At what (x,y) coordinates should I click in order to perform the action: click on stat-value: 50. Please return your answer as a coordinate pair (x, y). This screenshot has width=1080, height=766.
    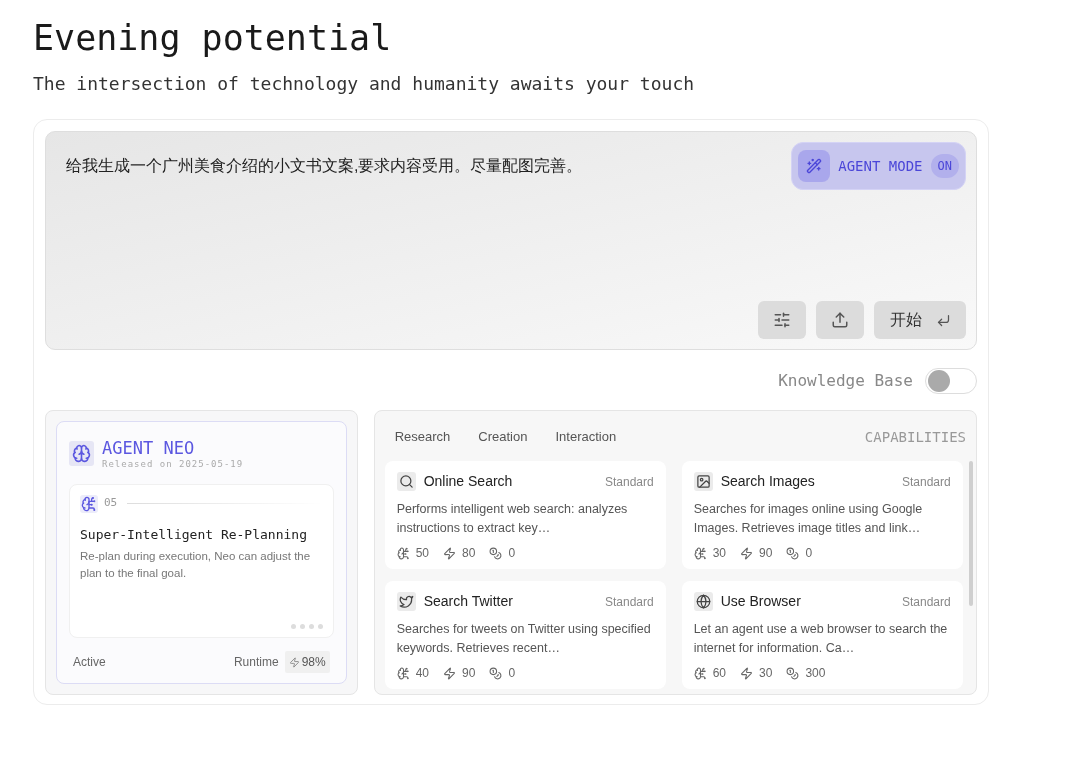
    Looking at the image, I should click on (422, 553).